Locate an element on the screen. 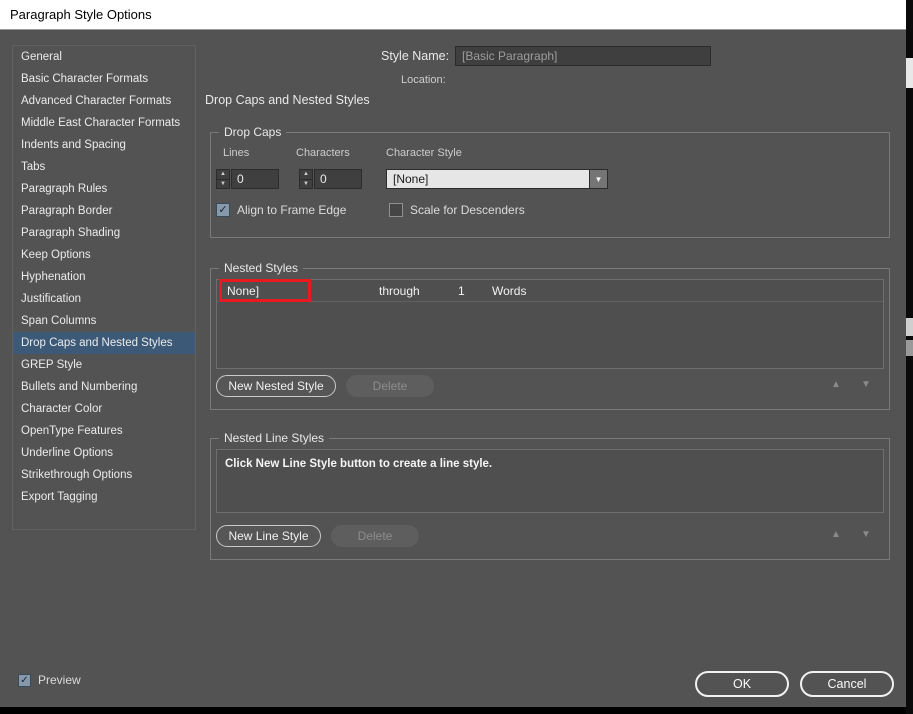 The height and width of the screenshot is (714, 913). location-label: Location: is located at coordinates (423, 80).